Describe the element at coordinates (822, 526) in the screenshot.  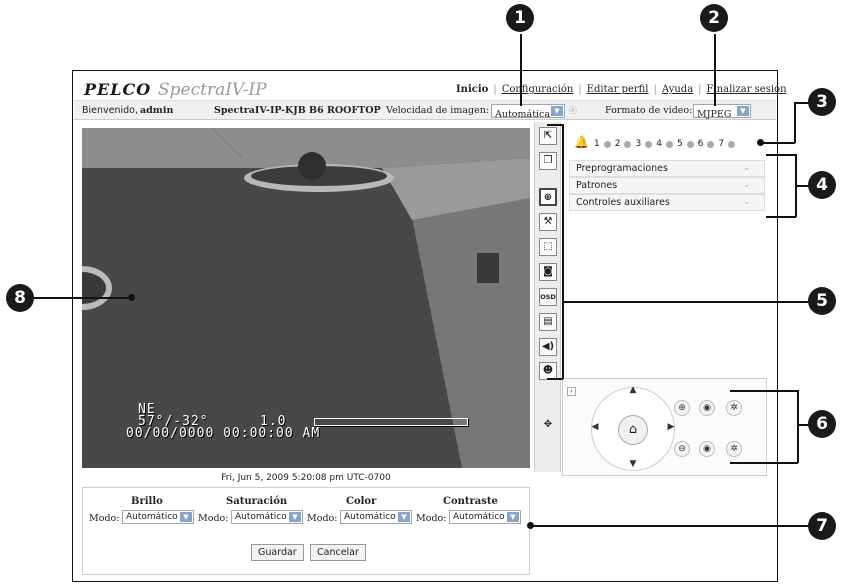
I see `callout-7: 7` at that location.